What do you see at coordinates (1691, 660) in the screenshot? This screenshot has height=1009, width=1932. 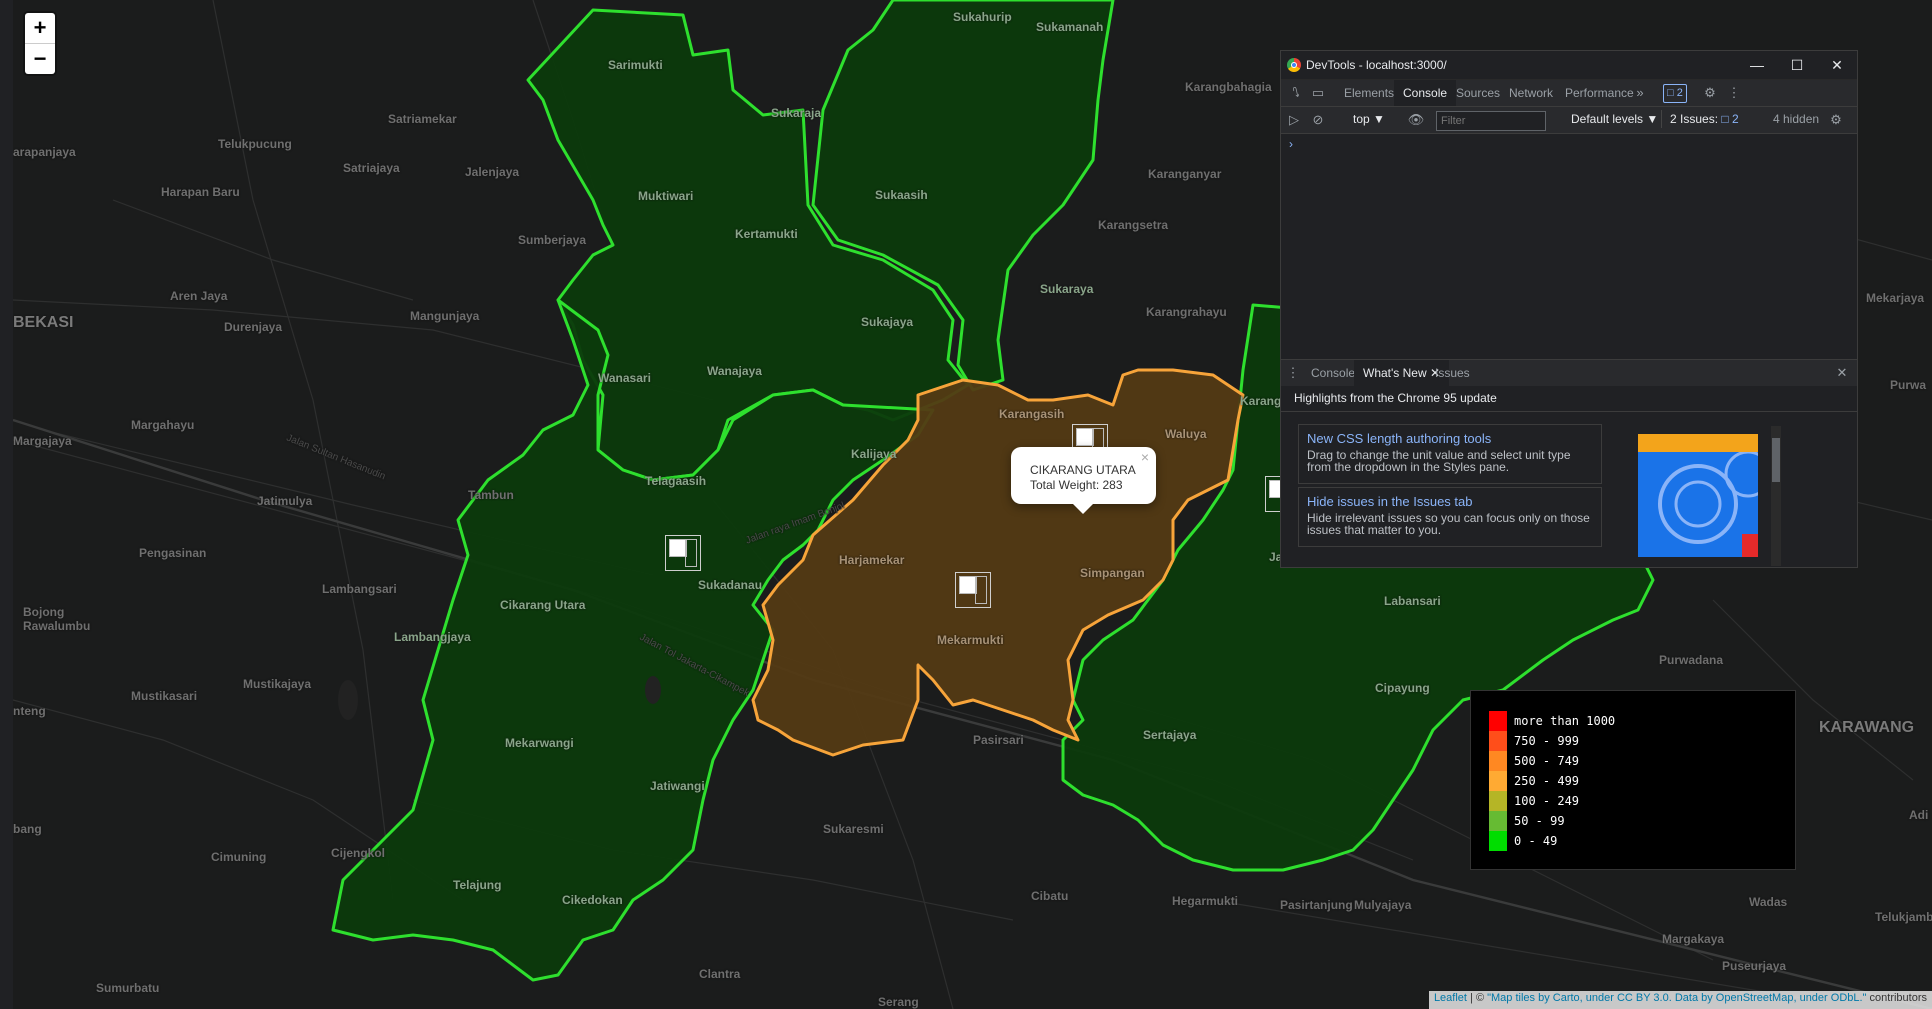 I see `map-label: Purwadana` at bounding box center [1691, 660].